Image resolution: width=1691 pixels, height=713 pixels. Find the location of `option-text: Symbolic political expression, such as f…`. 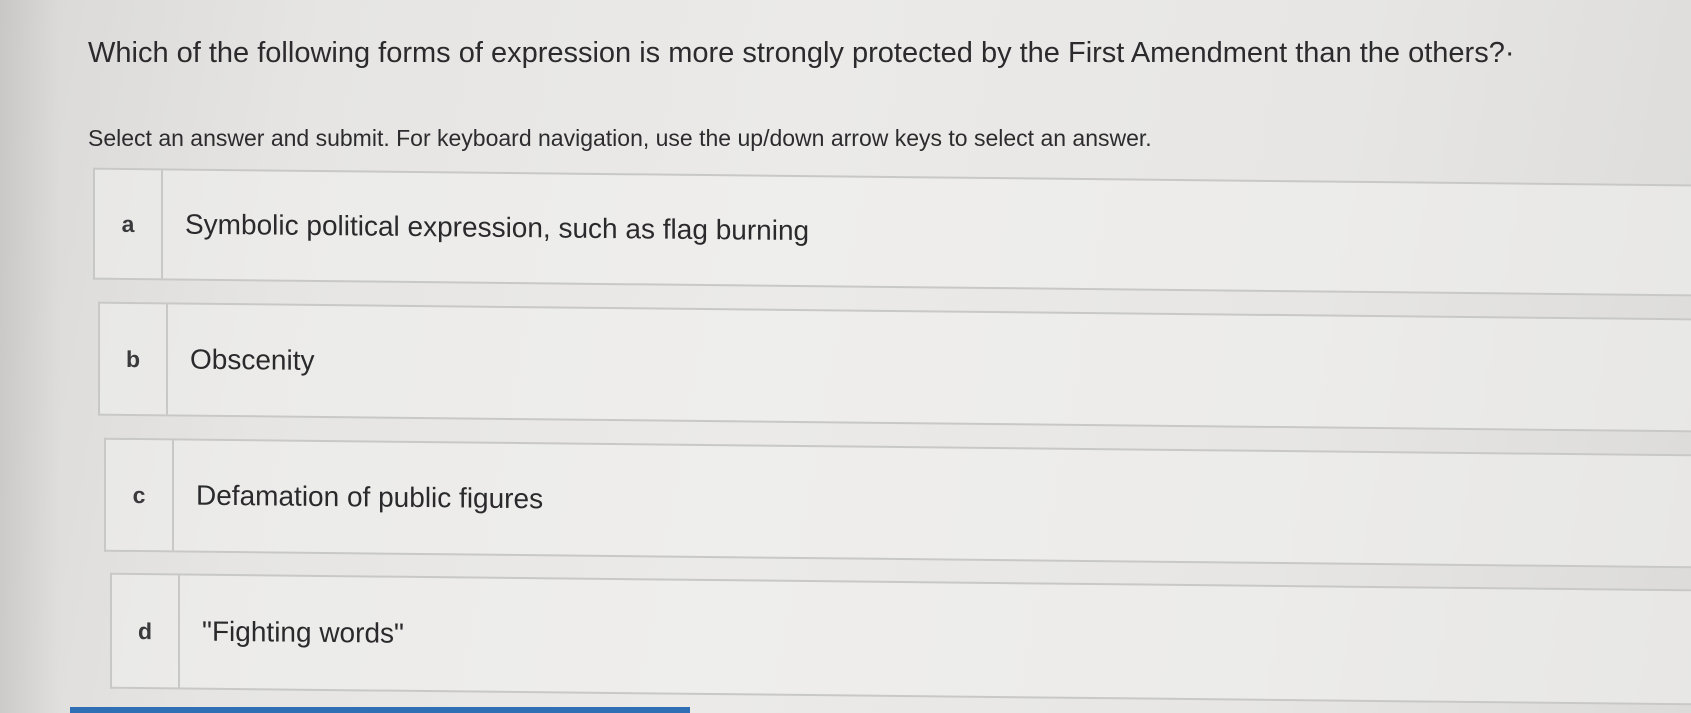

option-text: Symbolic political expression, such as f… is located at coordinates (497, 227).